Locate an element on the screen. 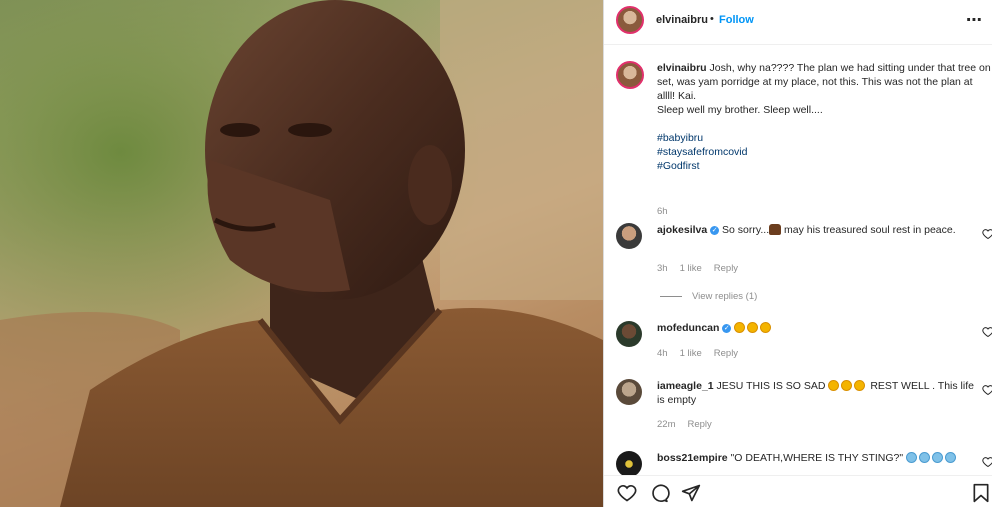 The height and width of the screenshot is (507, 992). comment-time: 3h is located at coordinates (662, 268).